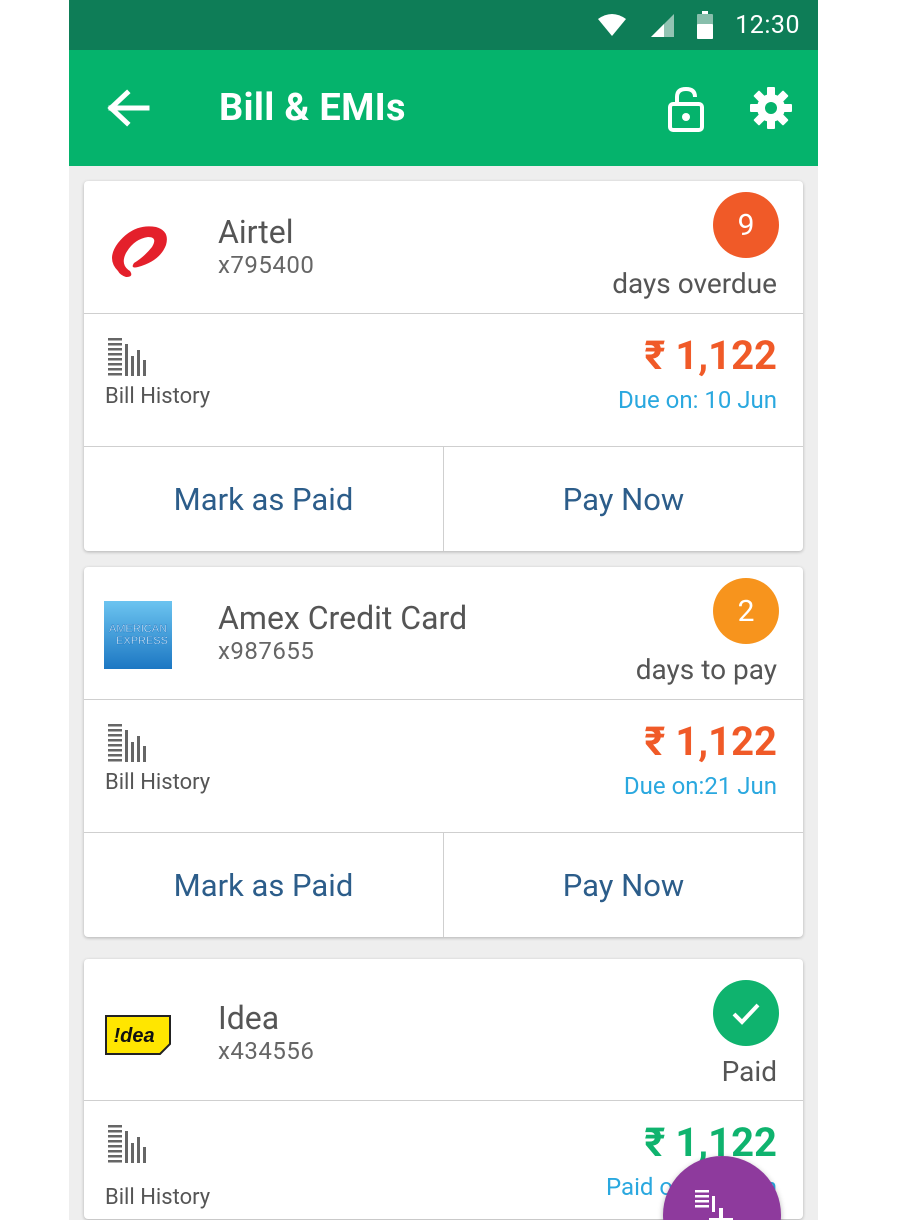 The width and height of the screenshot is (917, 1220). I want to click on amex-logo: AMERICAN EXPRESS, so click(138, 635).